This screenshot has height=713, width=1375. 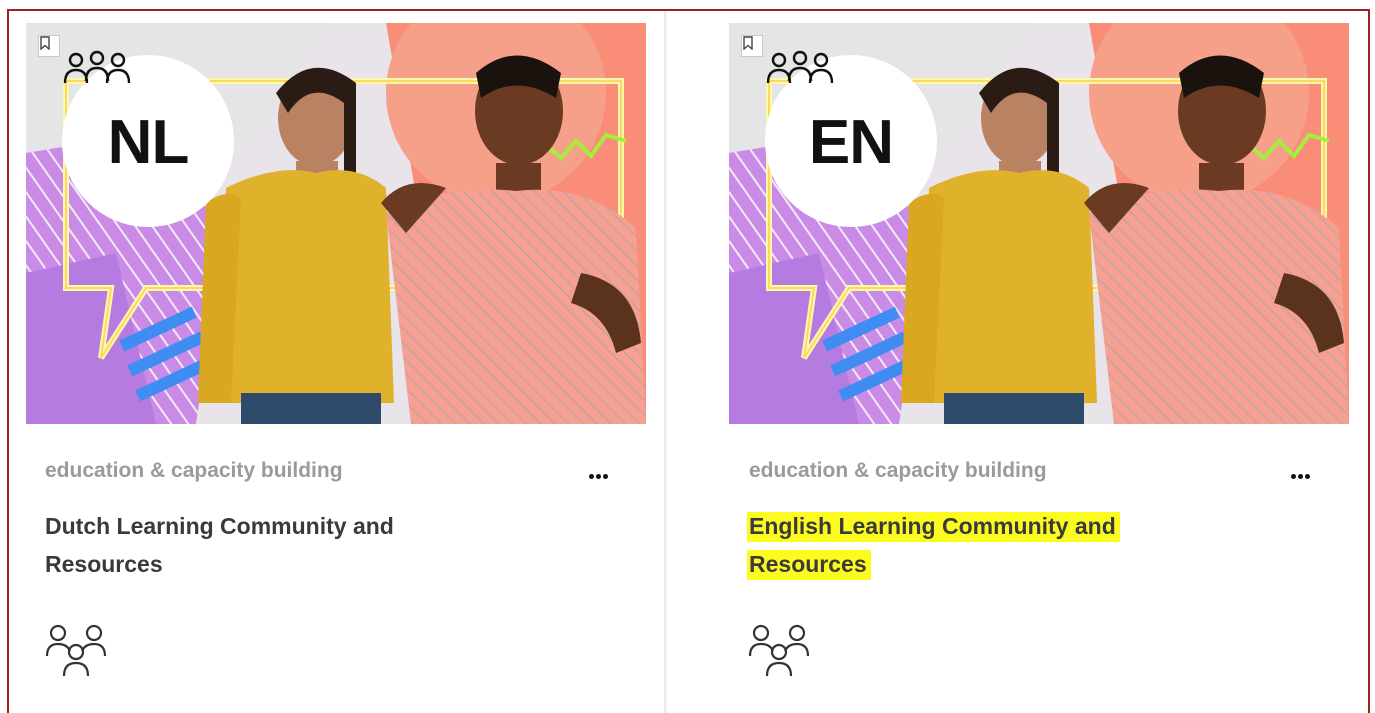 What do you see at coordinates (851, 142) in the screenshot?
I see `language-code: EN` at bounding box center [851, 142].